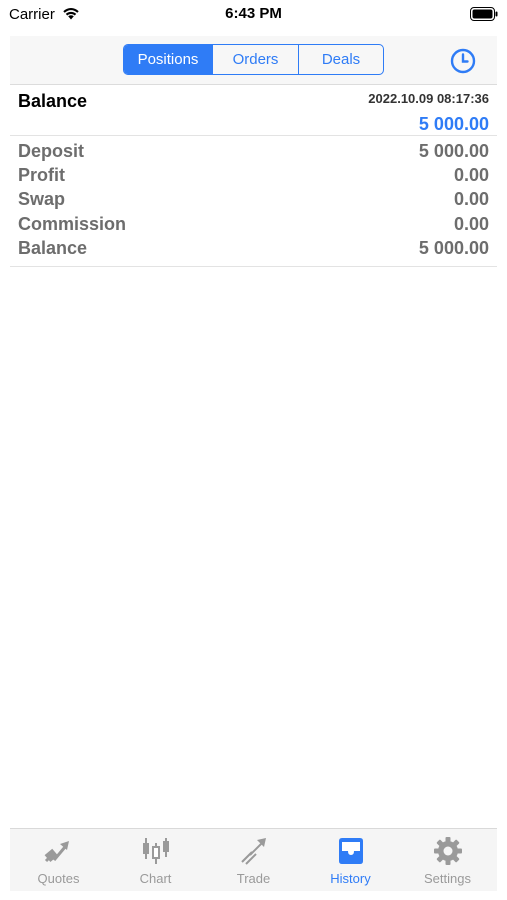 The image size is (507, 900). I want to click on summary-row-deposit: Deposit 5 000.00, so click(253, 153).